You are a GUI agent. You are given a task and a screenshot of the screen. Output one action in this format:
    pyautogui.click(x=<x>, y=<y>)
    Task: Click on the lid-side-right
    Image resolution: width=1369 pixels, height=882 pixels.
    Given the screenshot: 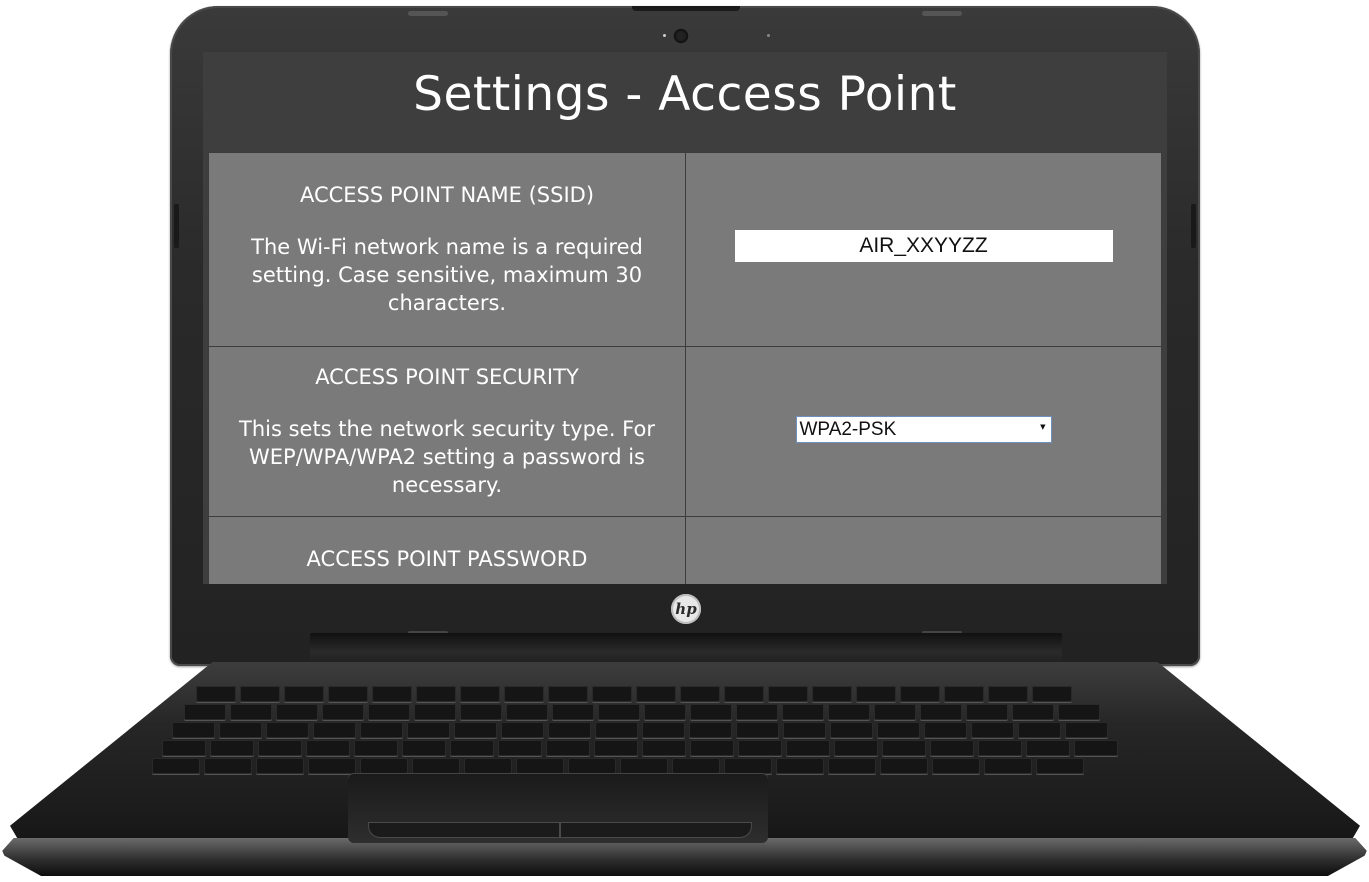 What is the action you would take?
    pyautogui.click(x=1193, y=226)
    